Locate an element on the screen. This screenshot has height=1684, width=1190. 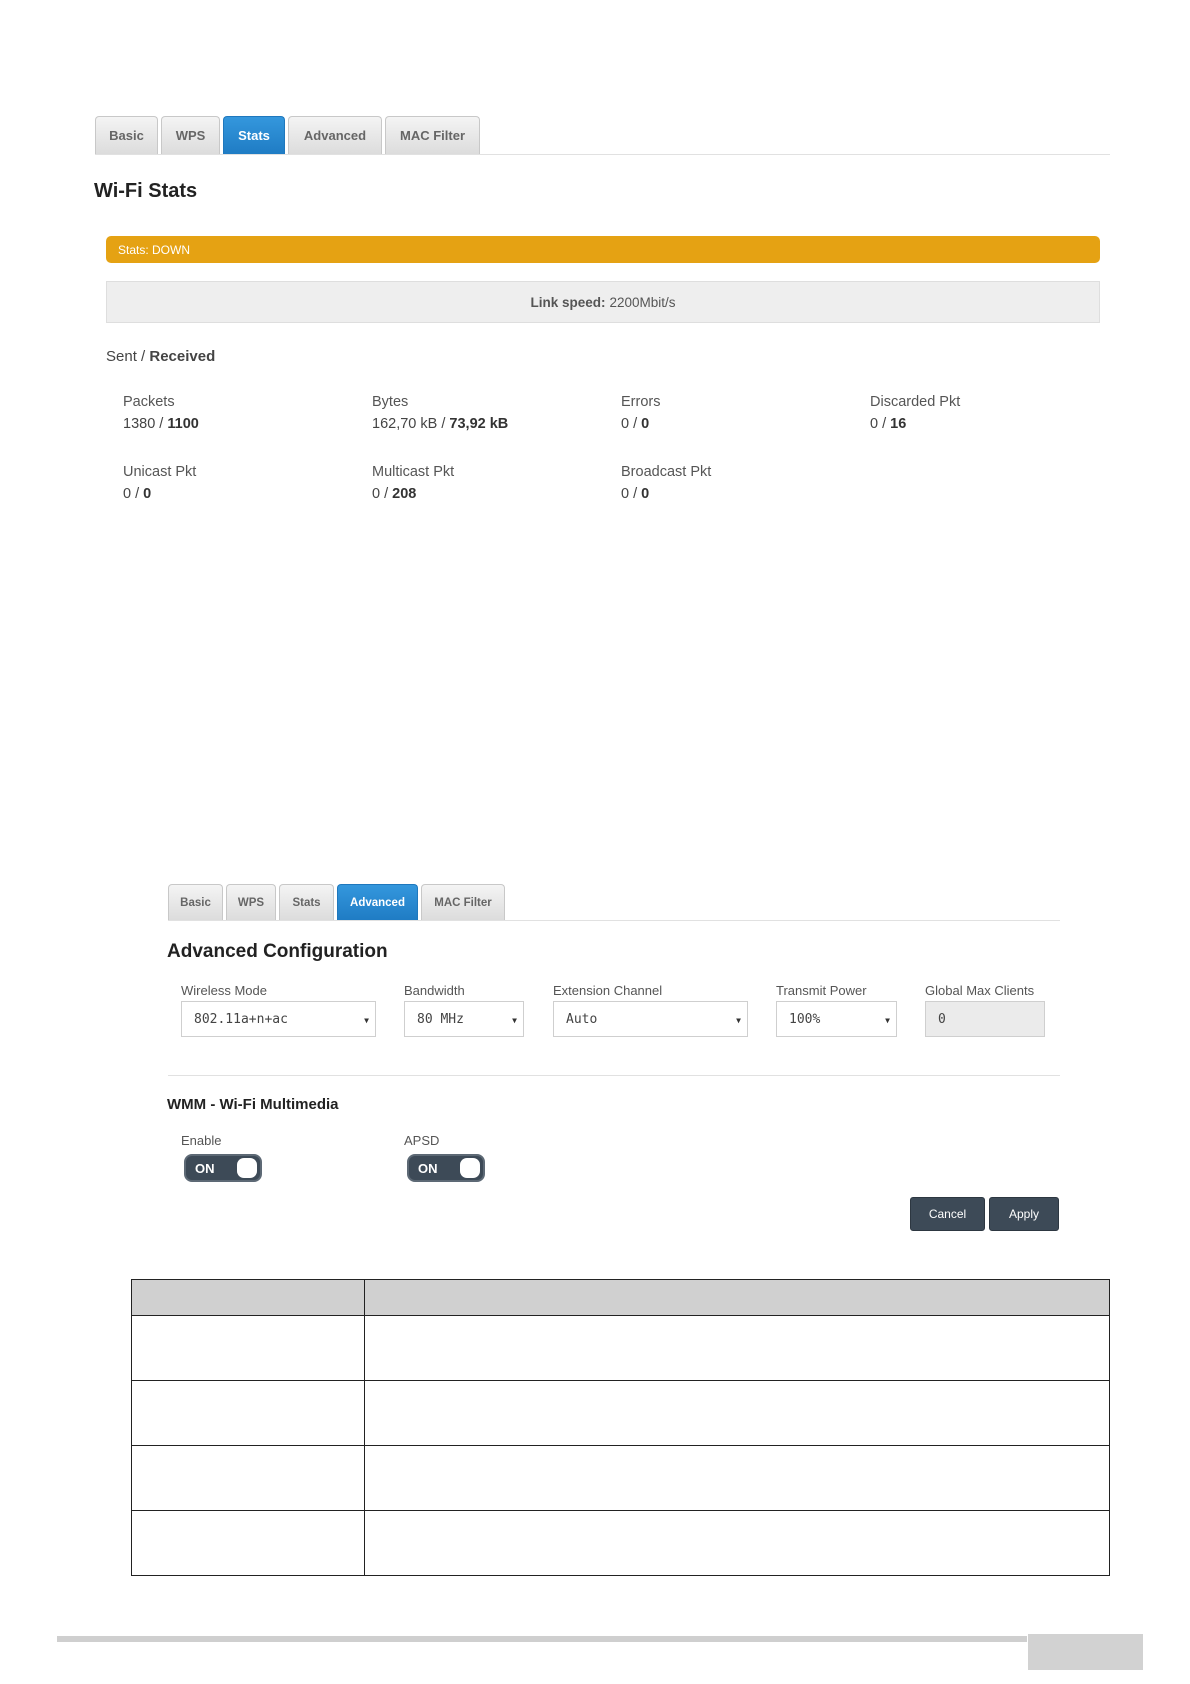
bandwidth-select: 80 MHz ▼ is located at coordinates (464, 1019).